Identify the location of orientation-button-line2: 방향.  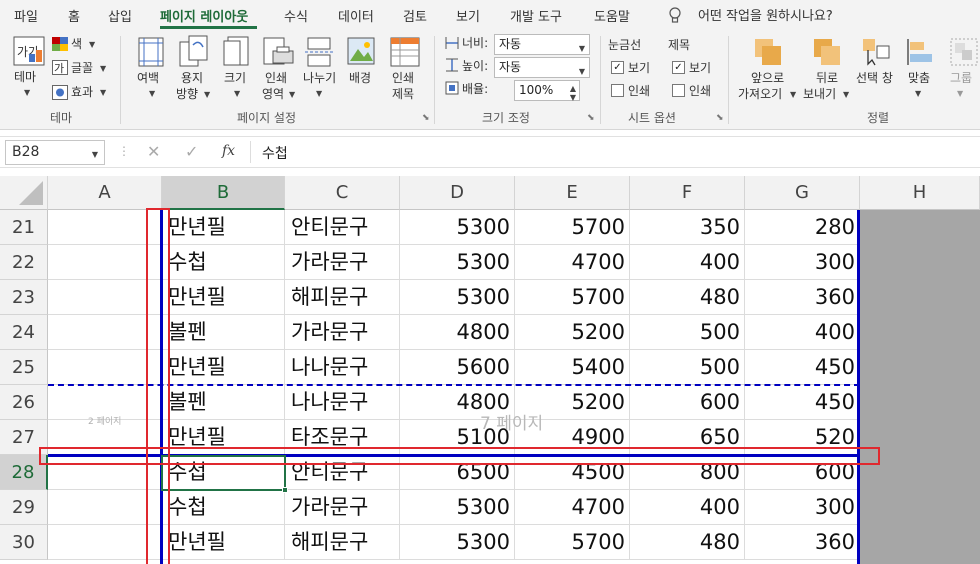
(187, 94).